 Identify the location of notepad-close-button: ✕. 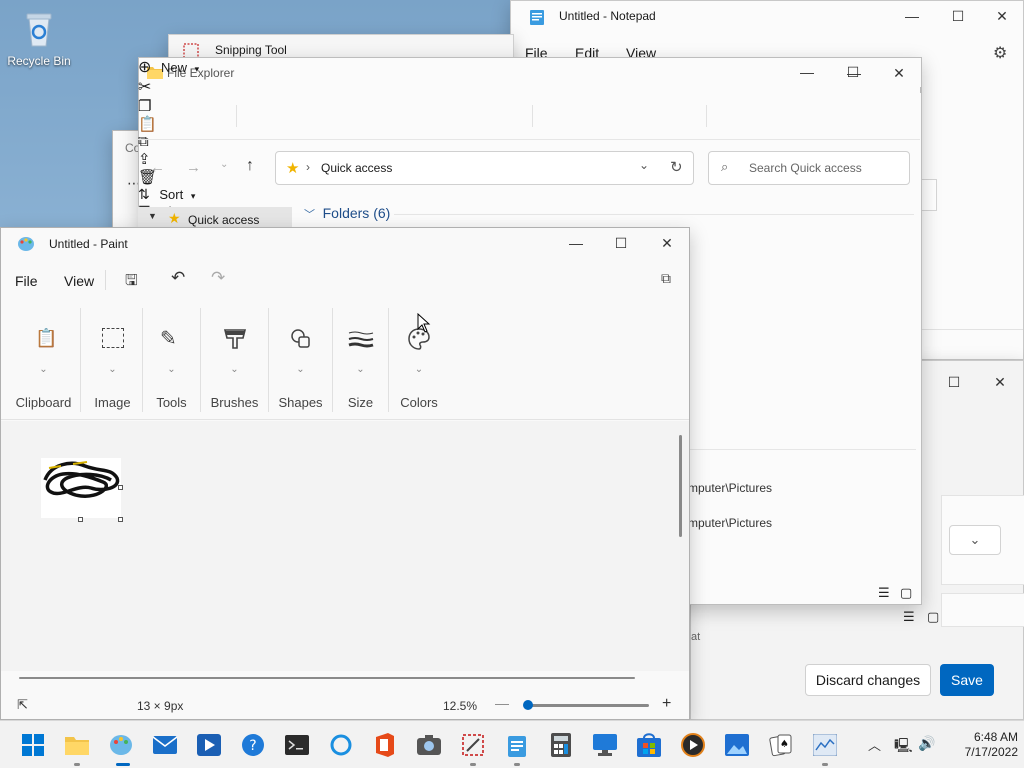
(1001, 16).